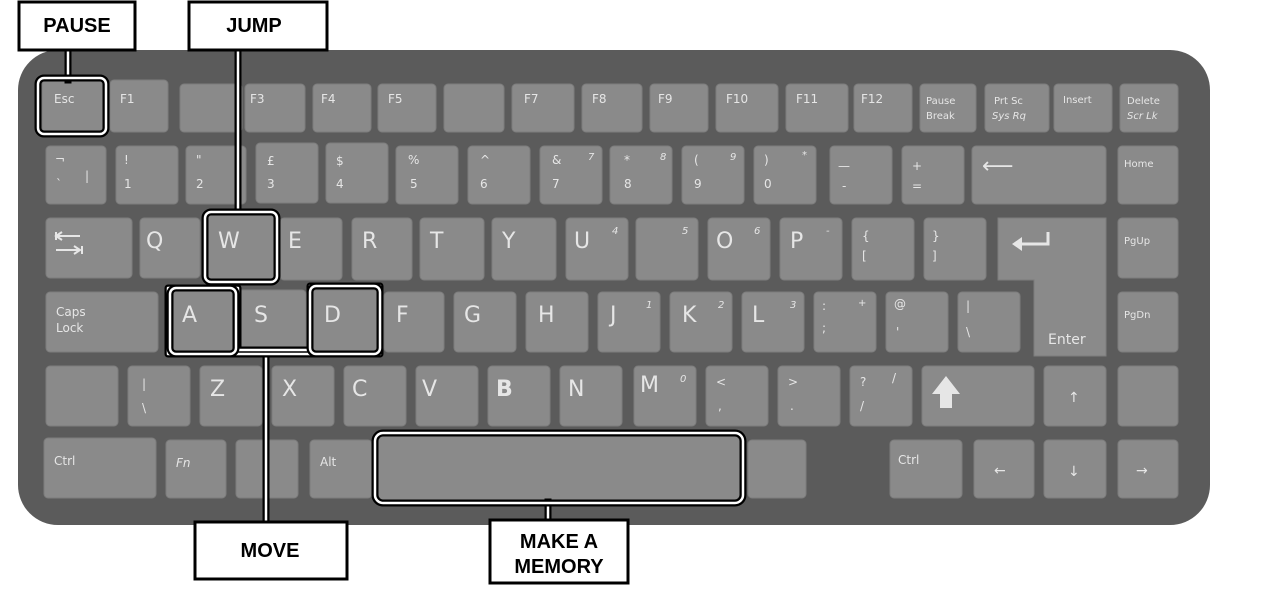 The width and height of the screenshot is (1266, 600). What do you see at coordinates (272, 321) in the screenshot?
I see `key-s` at bounding box center [272, 321].